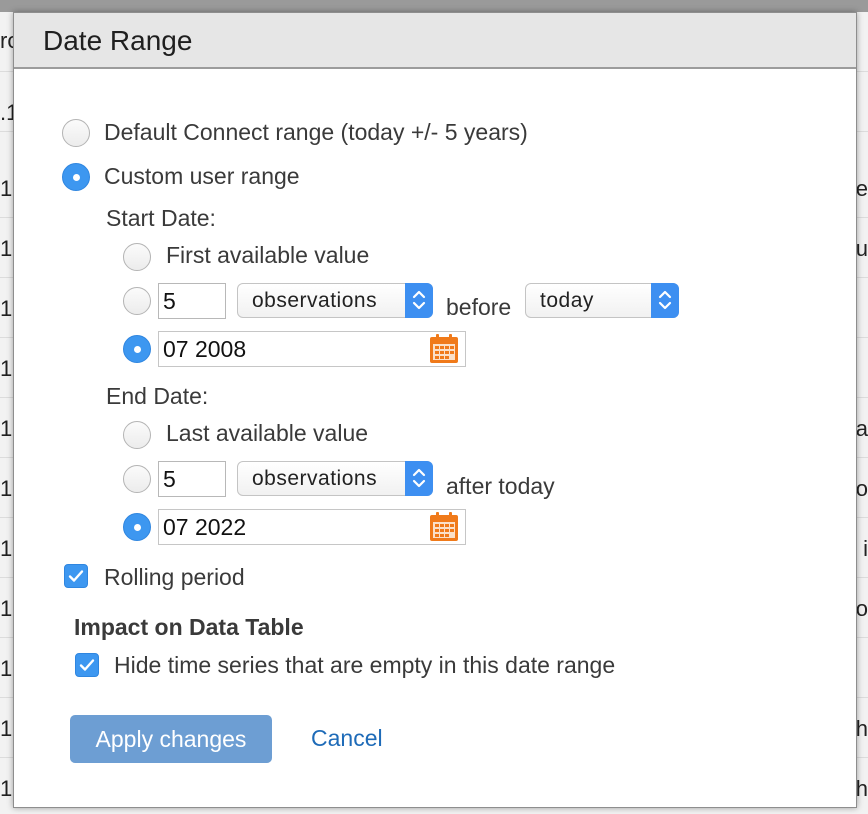 This screenshot has height=814, width=868. What do you see at coordinates (312, 349) in the screenshot?
I see `start-date-input: 07 2008` at bounding box center [312, 349].